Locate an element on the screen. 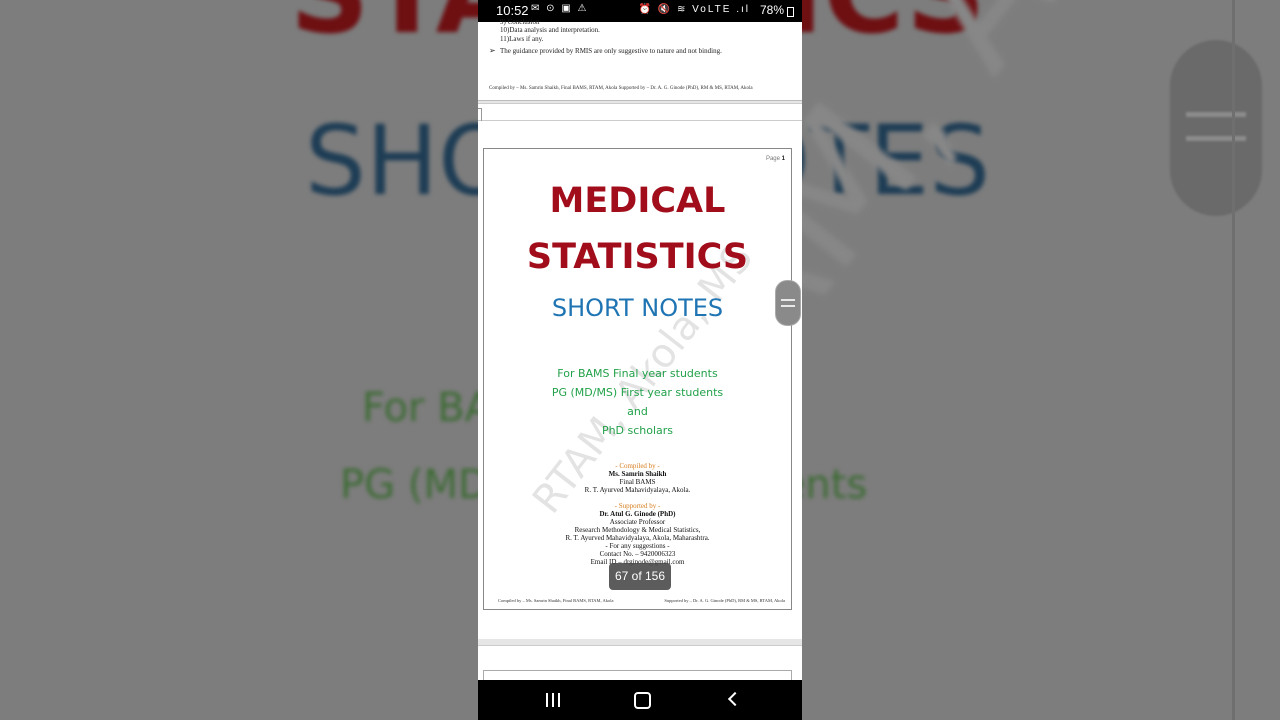 Image resolution: width=1280 pixels, height=720 pixels. contact-number: Contact No. – 9420006323 is located at coordinates (637, 554).